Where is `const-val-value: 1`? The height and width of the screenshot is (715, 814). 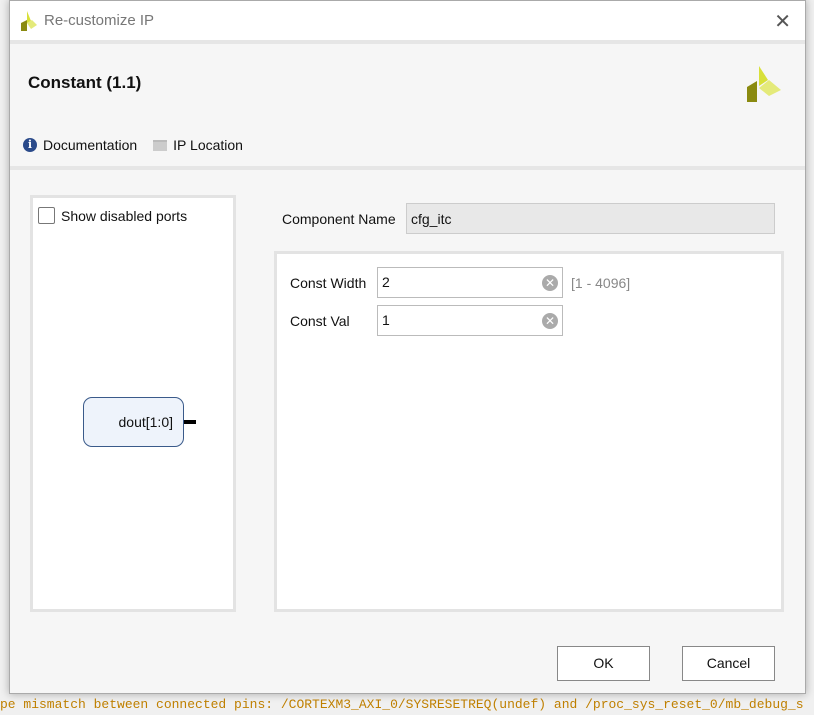 const-val-value: 1 is located at coordinates (386, 320).